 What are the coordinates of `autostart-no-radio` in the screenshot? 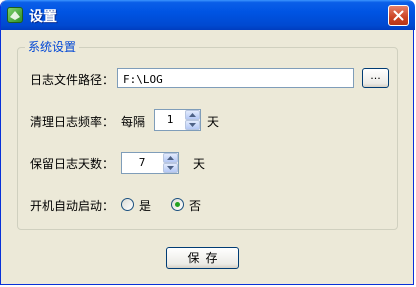 It's located at (177, 204).